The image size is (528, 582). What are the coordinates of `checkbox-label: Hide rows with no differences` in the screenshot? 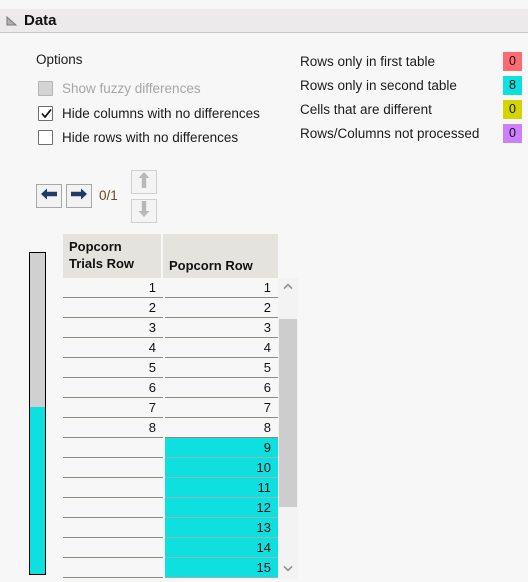 It's located at (150, 137).